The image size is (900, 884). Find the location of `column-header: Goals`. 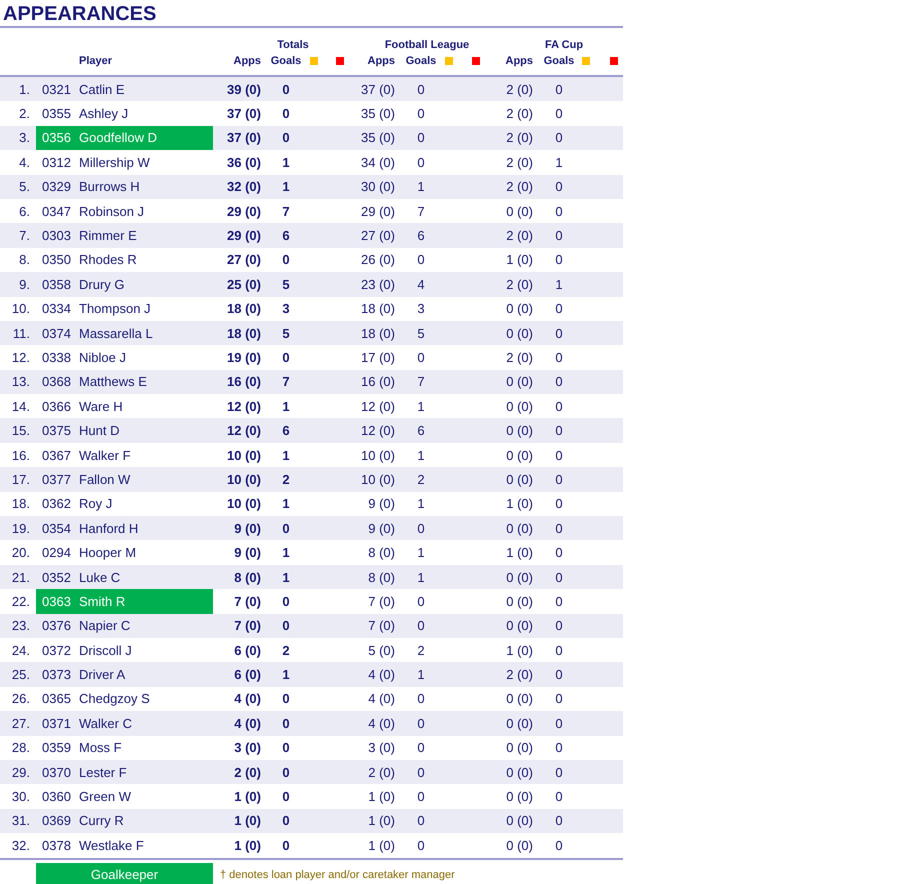

column-header: Goals is located at coordinates (286, 61).